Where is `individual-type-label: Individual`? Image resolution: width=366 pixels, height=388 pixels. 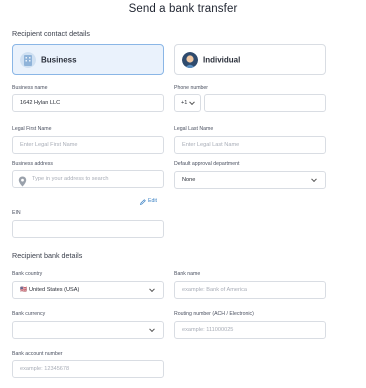 individual-type-label: Individual is located at coordinates (222, 59).